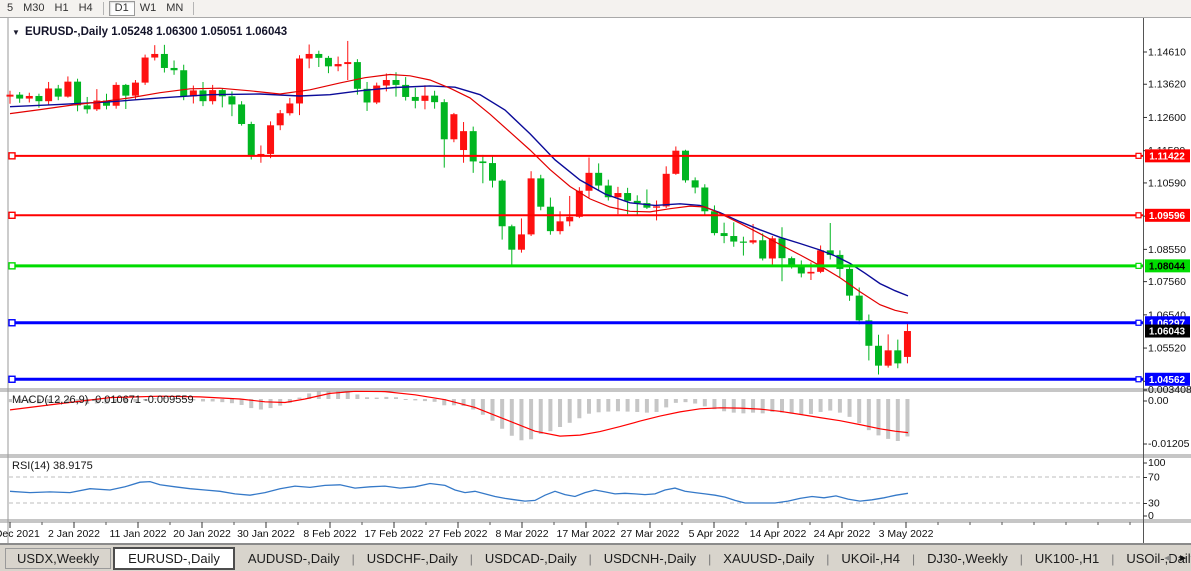 Image resolution: width=1191 pixels, height=571 pixels. What do you see at coordinates (1154, 478) in the screenshot?
I see `svg-text: 70` at bounding box center [1154, 478].